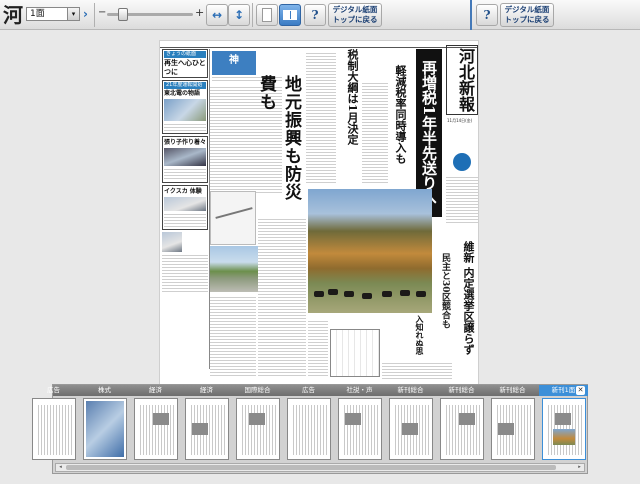 The height and width of the screenshot is (484, 640). I want to click on kanban-badge: 神, so click(234, 63).